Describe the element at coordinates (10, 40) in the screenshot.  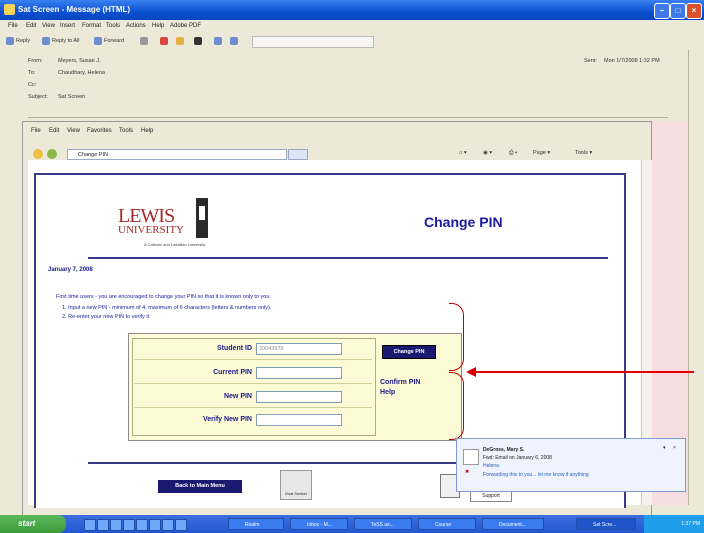
I see `reply-icon` at that location.